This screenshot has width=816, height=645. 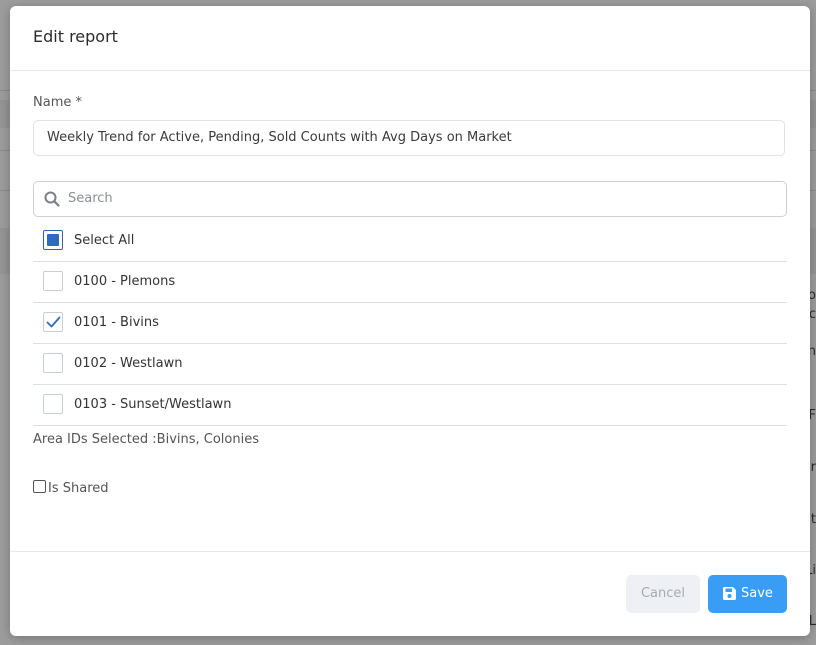 I want to click on check-icon, so click(x=53, y=322).